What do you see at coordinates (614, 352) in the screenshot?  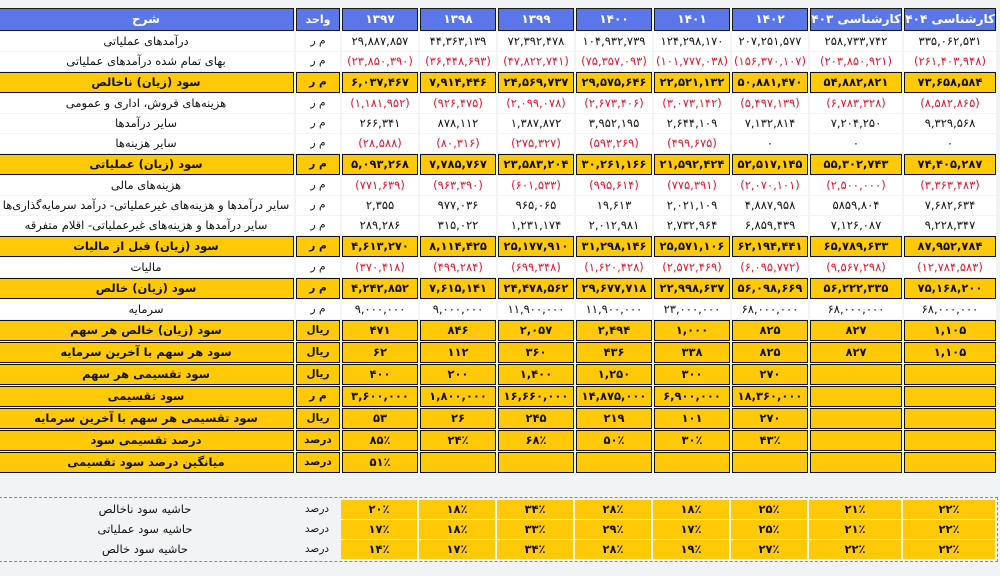 I see `cell-value: ۴۳۶` at bounding box center [614, 352].